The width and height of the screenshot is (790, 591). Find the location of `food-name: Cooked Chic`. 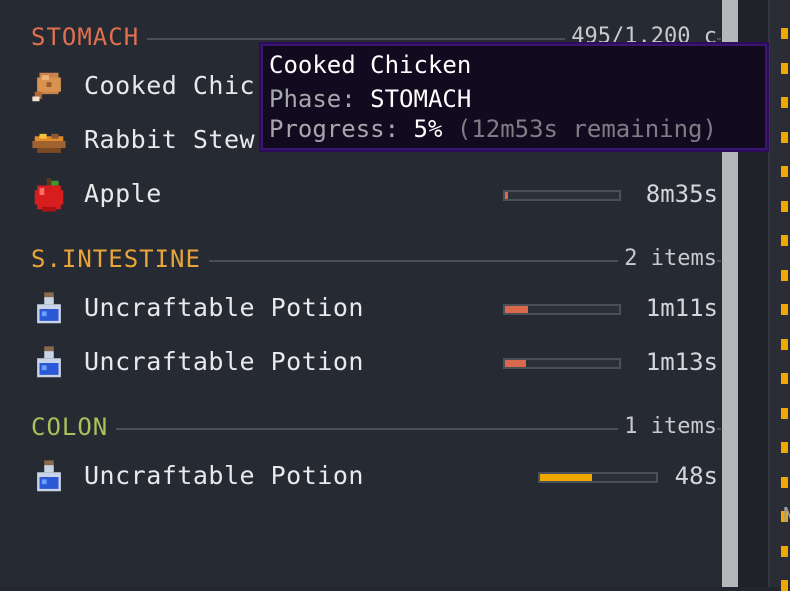

food-name: Cooked Chic is located at coordinates (170, 85).